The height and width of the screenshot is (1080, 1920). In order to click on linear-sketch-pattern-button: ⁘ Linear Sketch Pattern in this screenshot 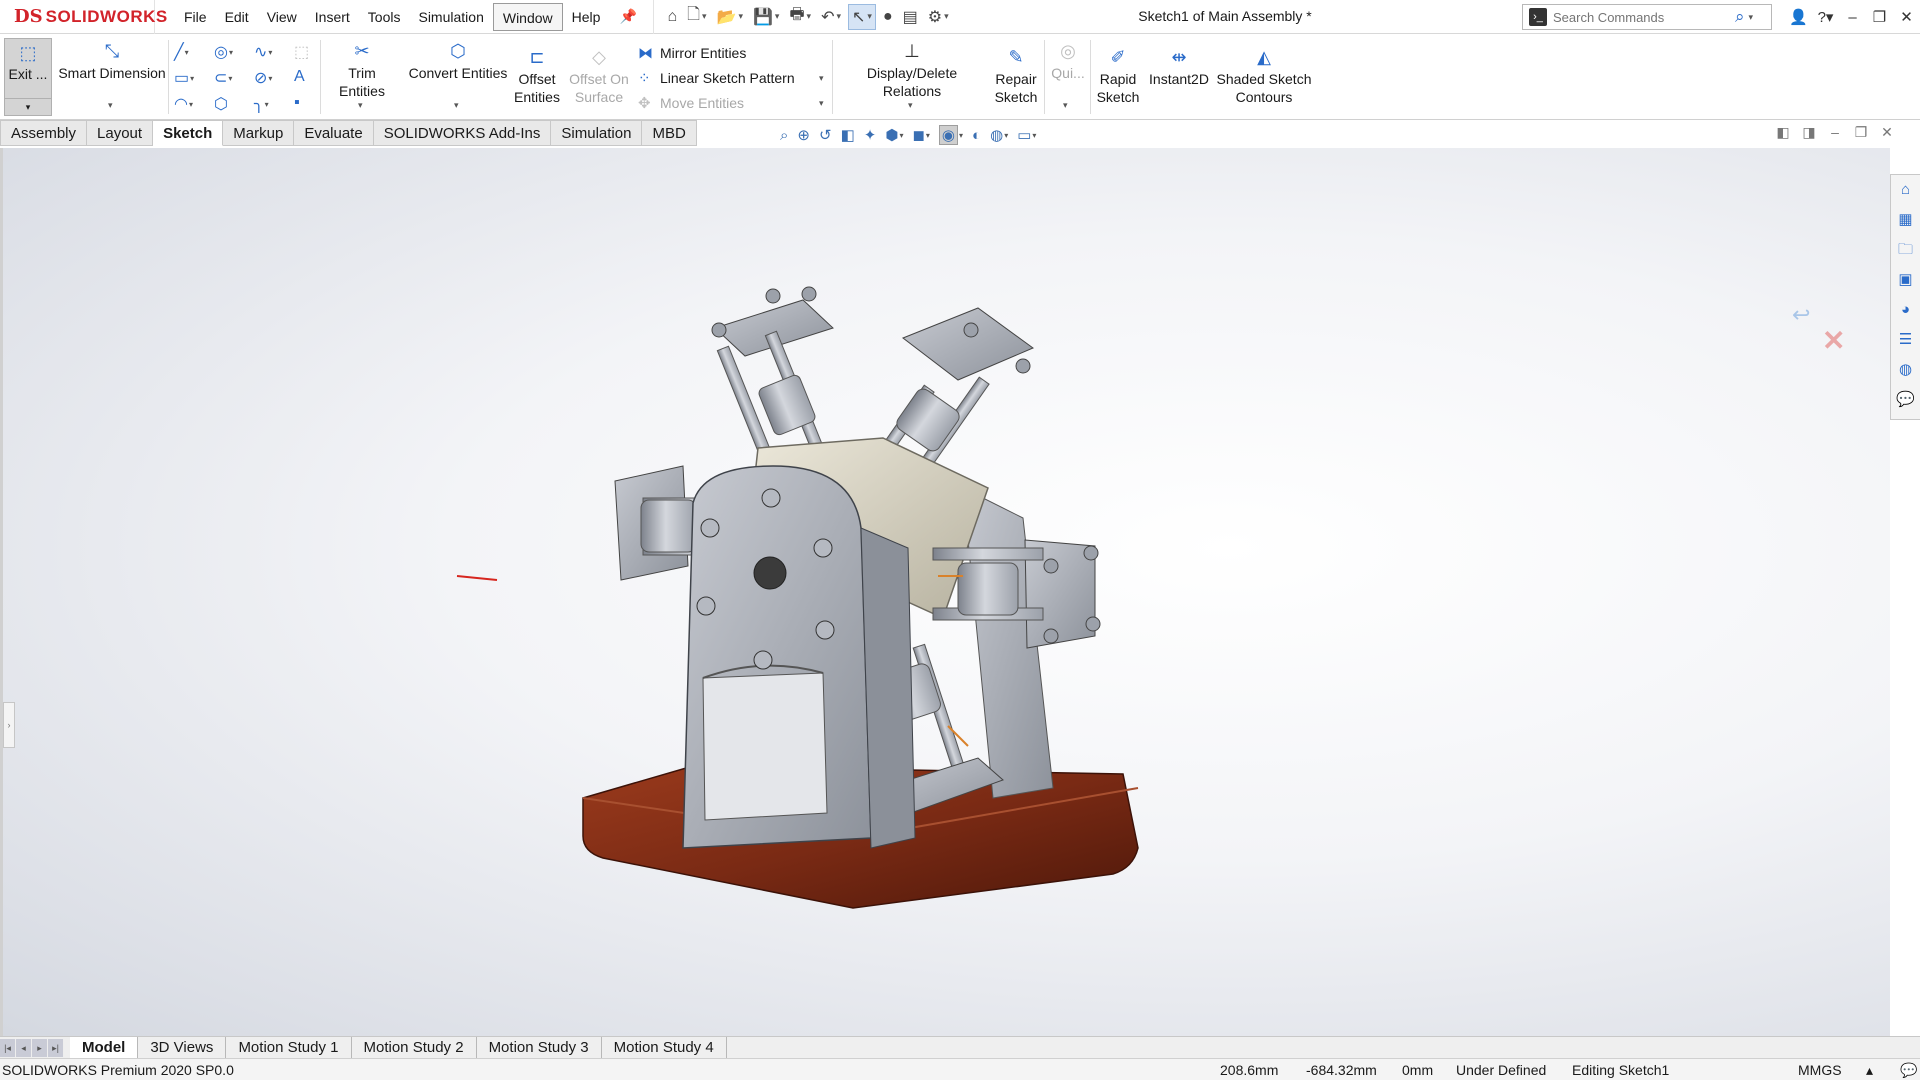, I will do `click(716, 78)`.